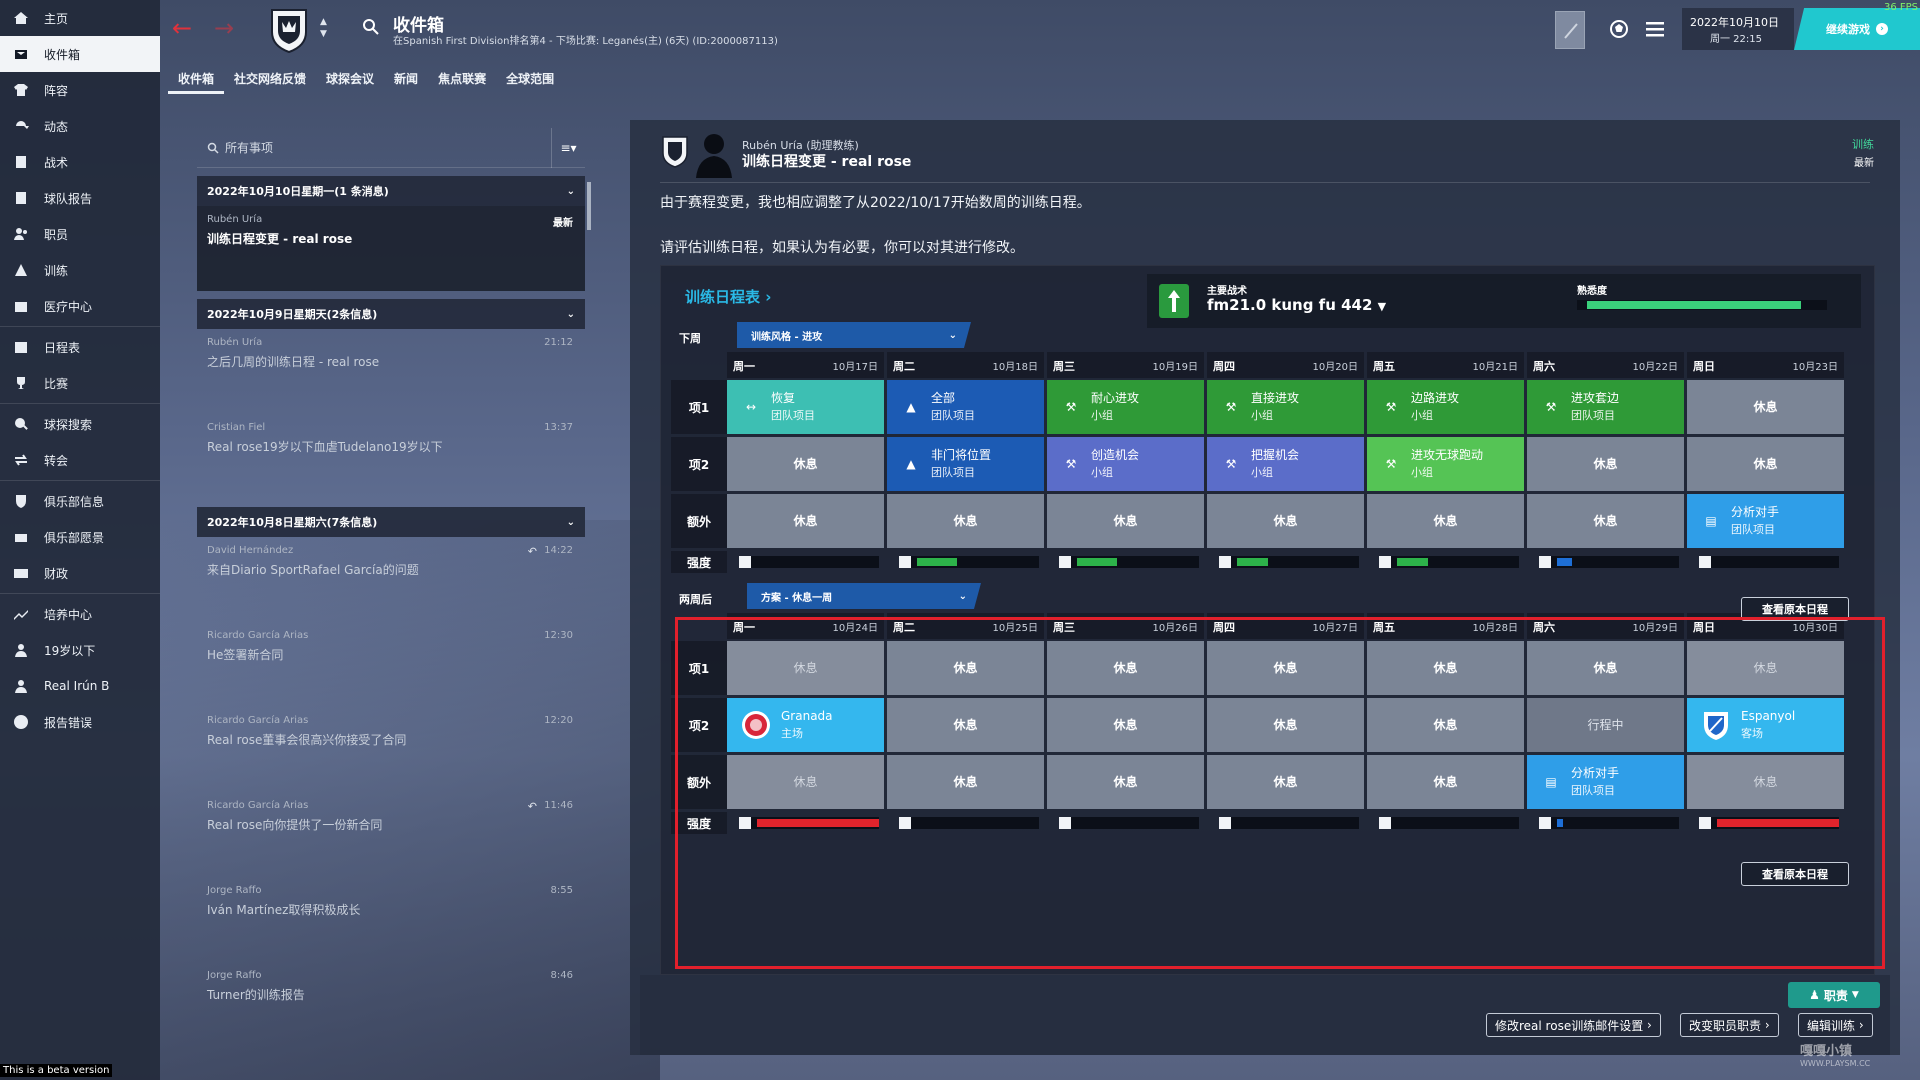  I want to click on inbox-message: Jorge Raffo Turner的训练报告 8:46, so click(391, 1004).